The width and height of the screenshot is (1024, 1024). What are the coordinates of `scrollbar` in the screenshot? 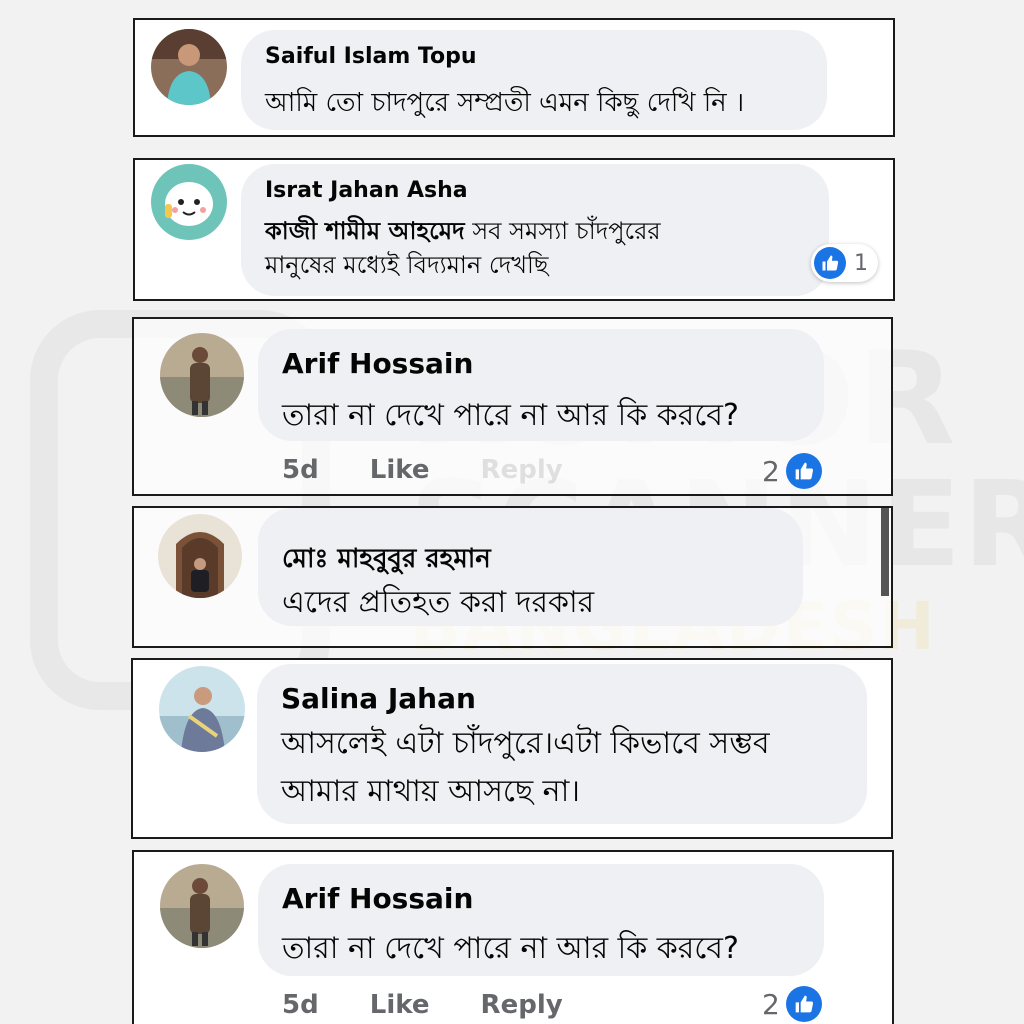 It's located at (885, 552).